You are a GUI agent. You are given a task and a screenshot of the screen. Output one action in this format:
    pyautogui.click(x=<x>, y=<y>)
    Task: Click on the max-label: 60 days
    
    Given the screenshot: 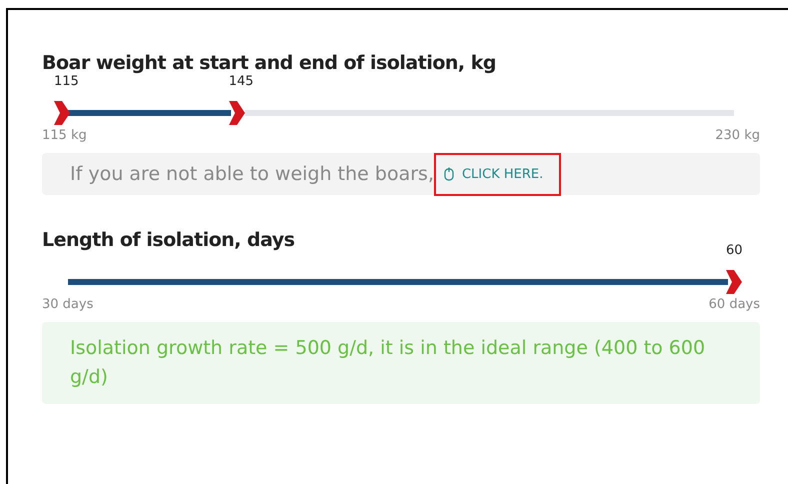 What is the action you would take?
    pyautogui.click(x=734, y=304)
    